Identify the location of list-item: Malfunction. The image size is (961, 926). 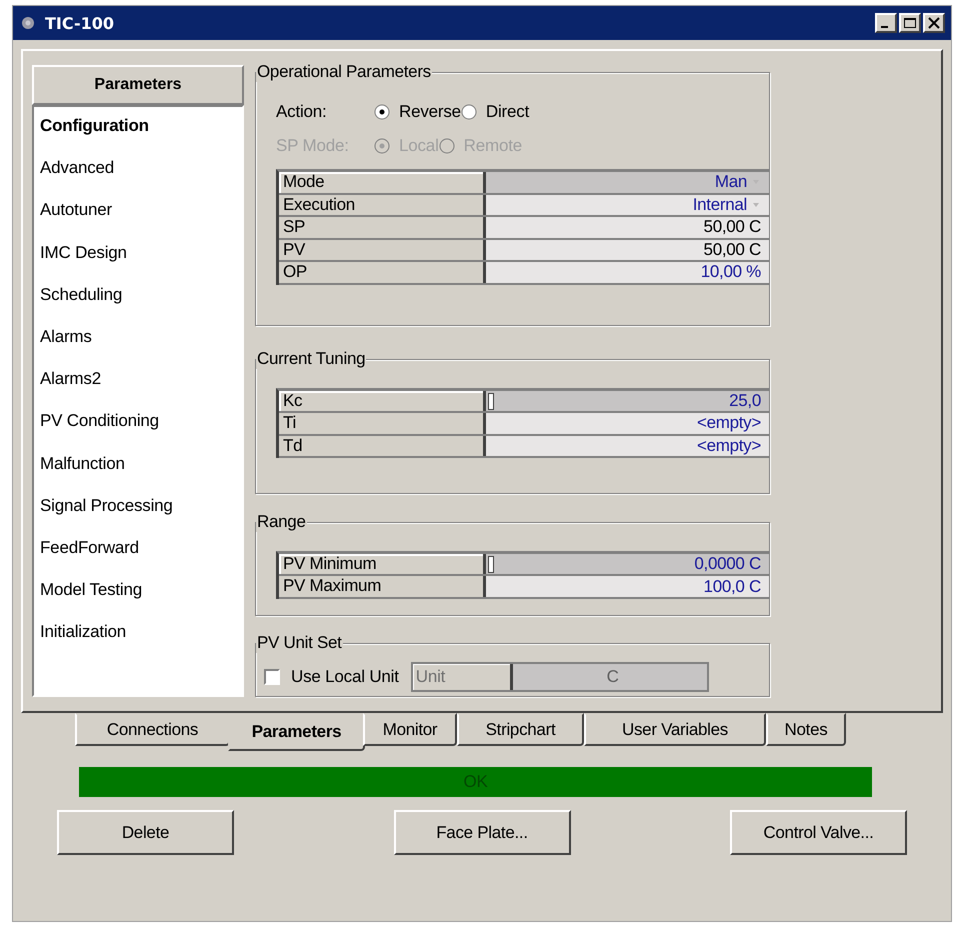
(138, 471).